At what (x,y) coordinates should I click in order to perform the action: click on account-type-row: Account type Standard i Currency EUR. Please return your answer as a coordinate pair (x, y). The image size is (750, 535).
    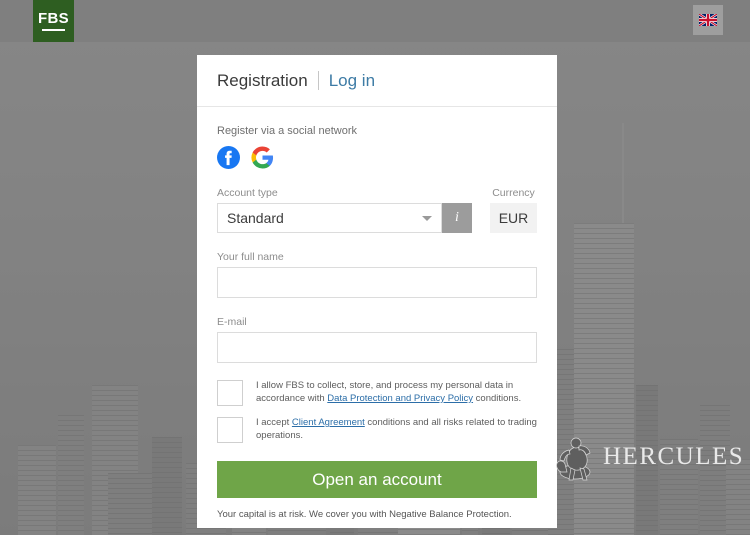
    Looking at the image, I should click on (377, 210).